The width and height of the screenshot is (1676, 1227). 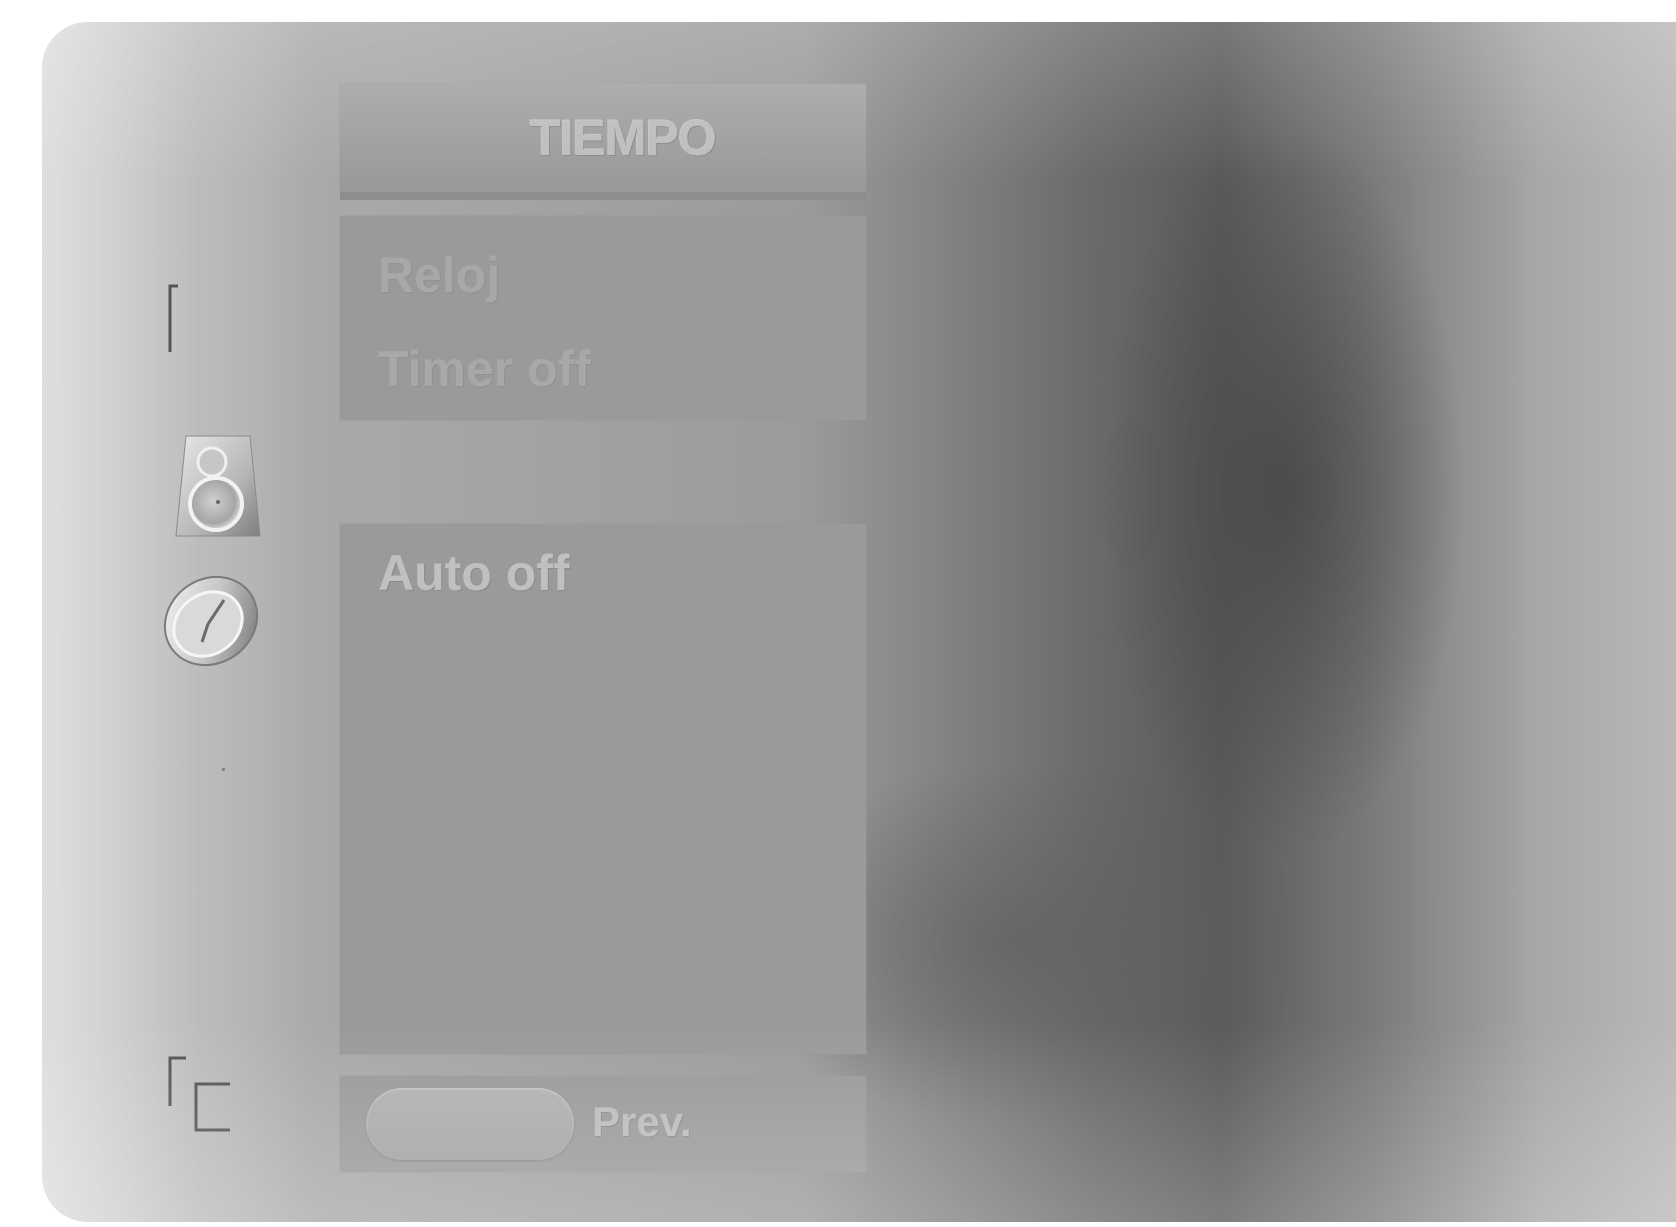 What do you see at coordinates (211, 621) in the screenshot?
I see `clock-icon` at bounding box center [211, 621].